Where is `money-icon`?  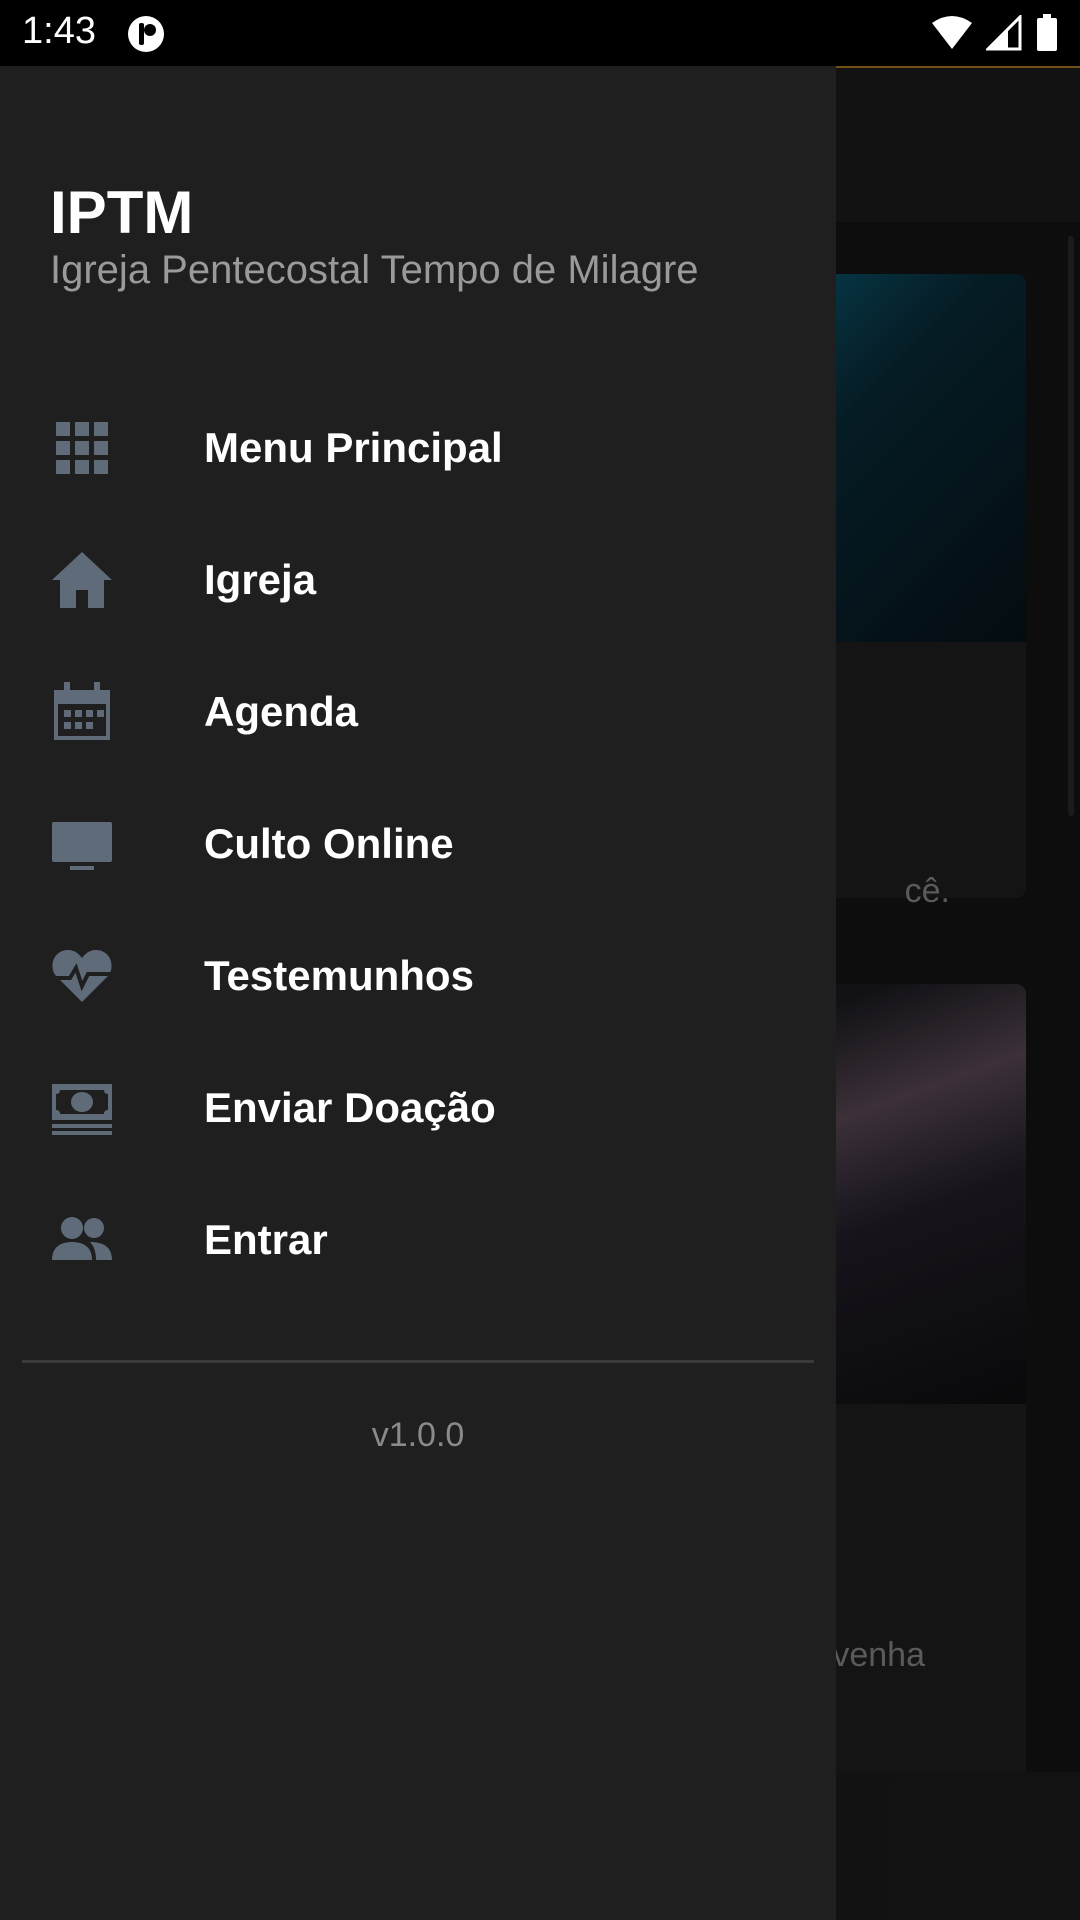
money-icon is located at coordinates (82, 1108).